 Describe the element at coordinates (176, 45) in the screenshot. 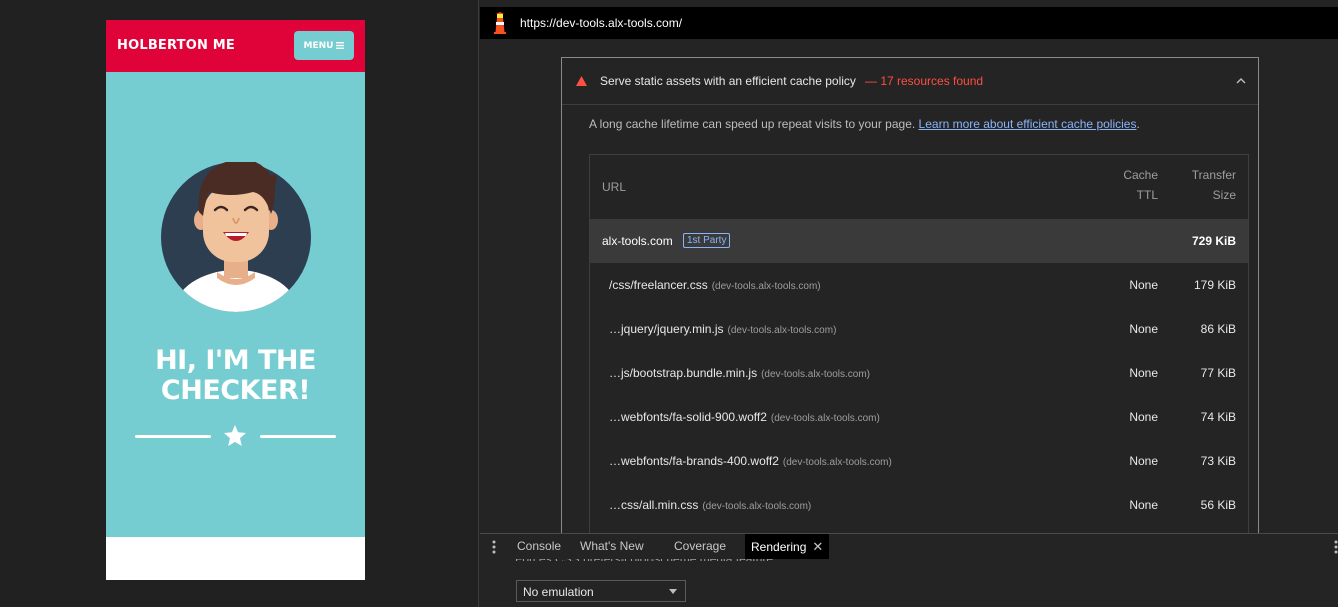

I see `site-brand: HOLBERTON ME` at that location.